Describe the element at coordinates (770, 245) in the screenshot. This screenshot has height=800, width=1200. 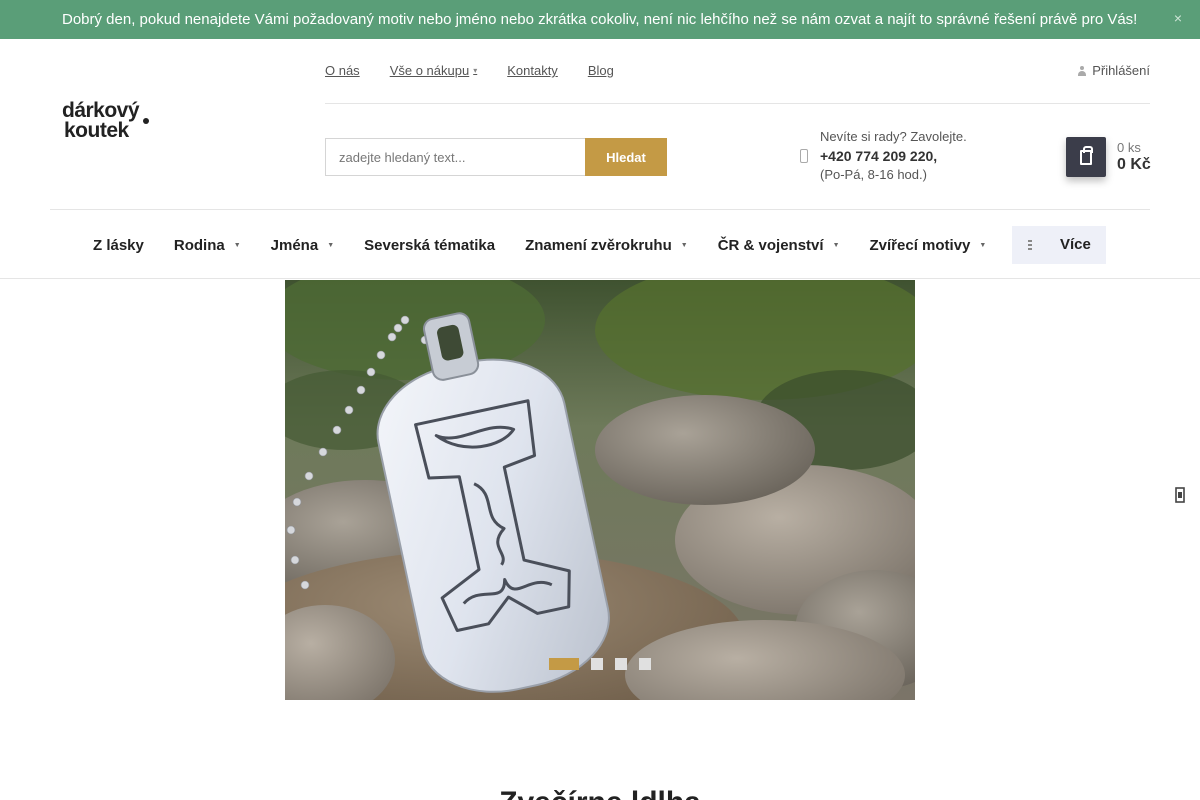
I see `nav-item-label: ČR & vojenství` at that location.